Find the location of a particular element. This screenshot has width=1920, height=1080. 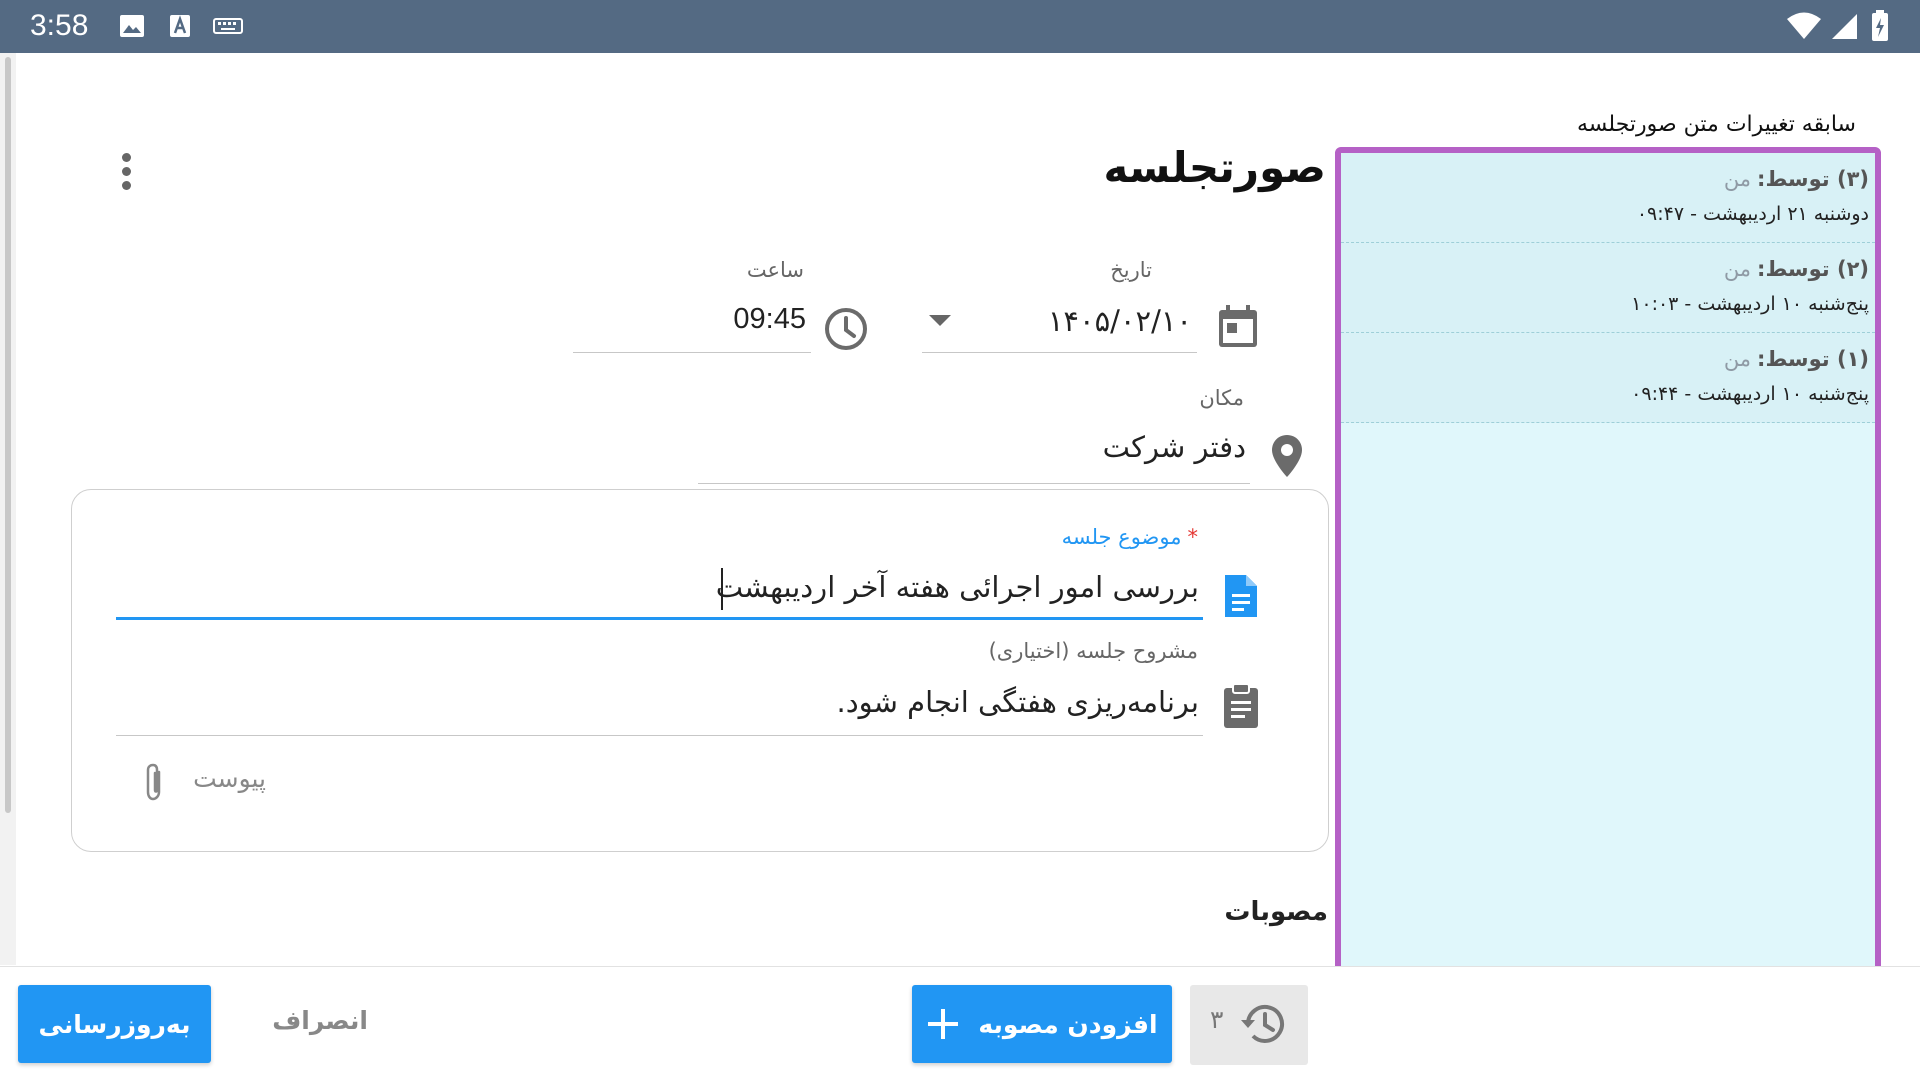

date-input: ۱۴۰۵/۰۲/۱۰ is located at coordinates (1120, 321).